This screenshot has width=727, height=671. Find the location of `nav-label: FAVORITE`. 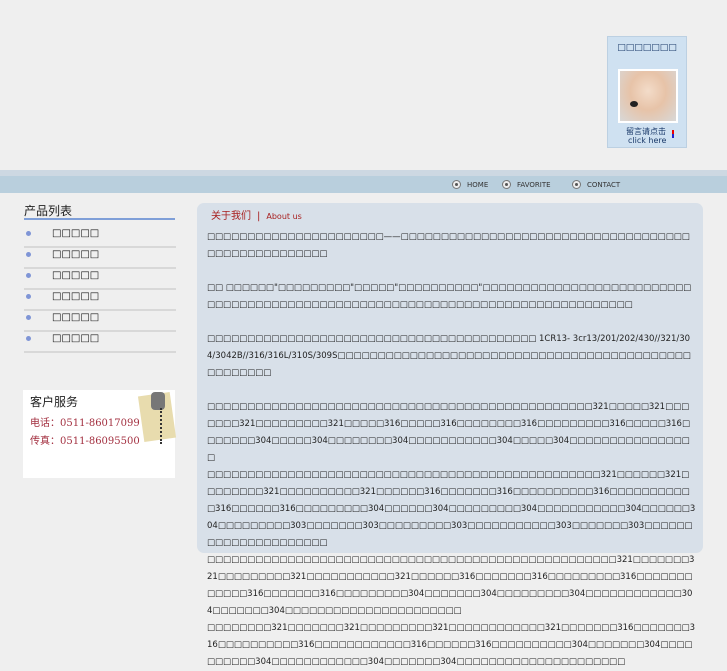

nav-label: FAVORITE is located at coordinates (534, 184).